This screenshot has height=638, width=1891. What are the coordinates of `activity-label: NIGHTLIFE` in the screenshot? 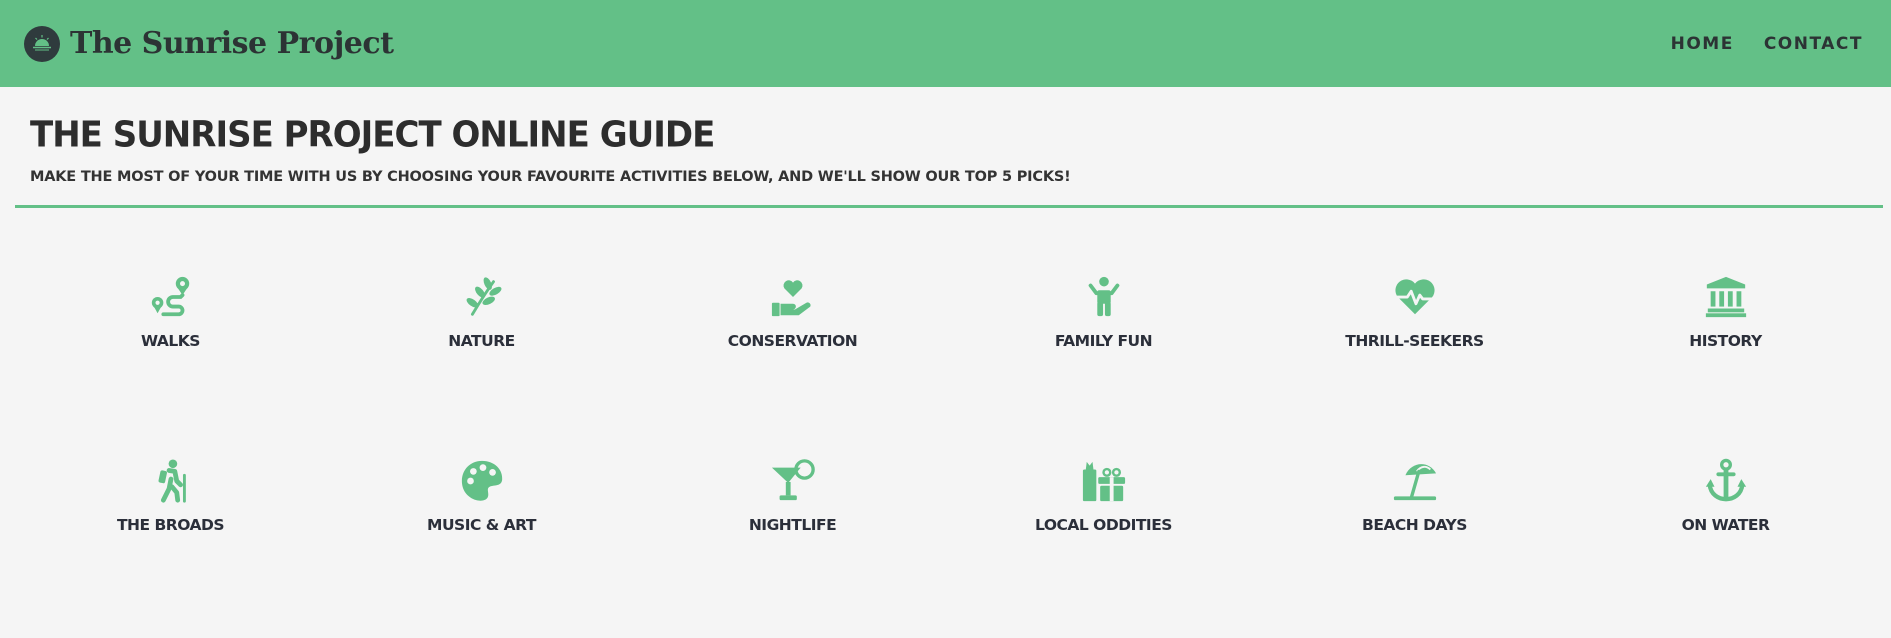 It's located at (792, 525).